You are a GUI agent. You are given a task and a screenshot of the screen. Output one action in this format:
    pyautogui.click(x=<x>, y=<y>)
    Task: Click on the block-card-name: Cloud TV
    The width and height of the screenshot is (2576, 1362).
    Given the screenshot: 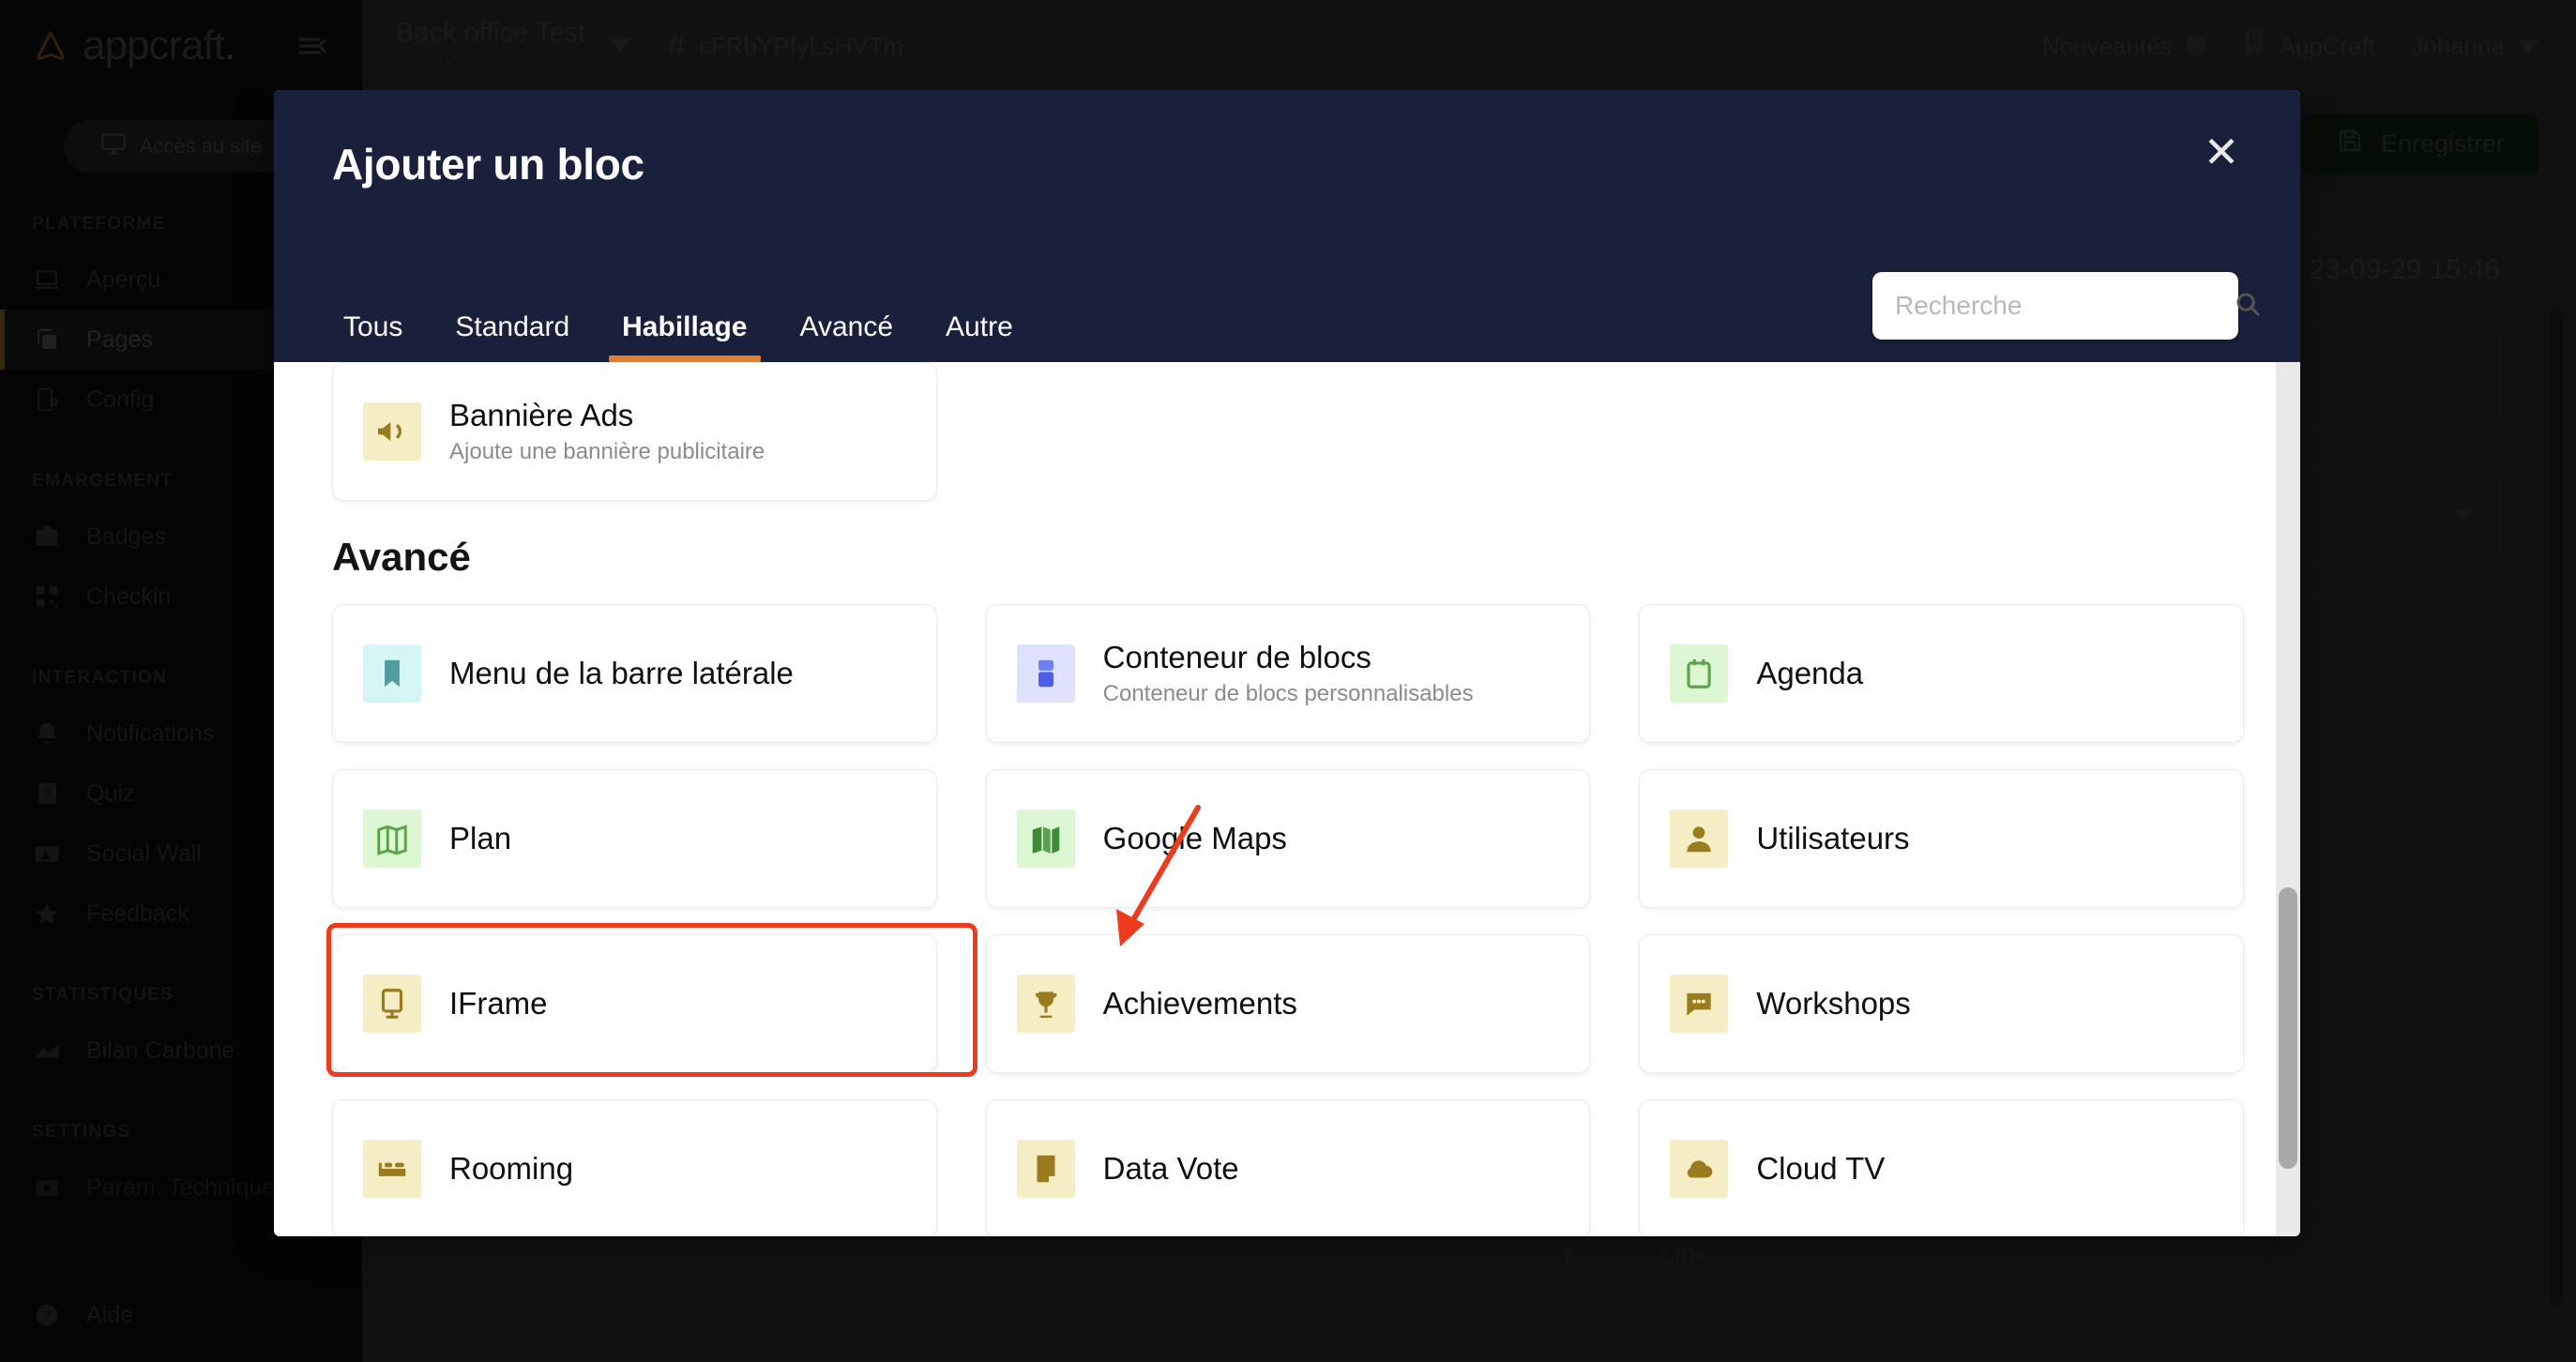 What is the action you would take?
    pyautogui.click(x=1821, y=1169)
    